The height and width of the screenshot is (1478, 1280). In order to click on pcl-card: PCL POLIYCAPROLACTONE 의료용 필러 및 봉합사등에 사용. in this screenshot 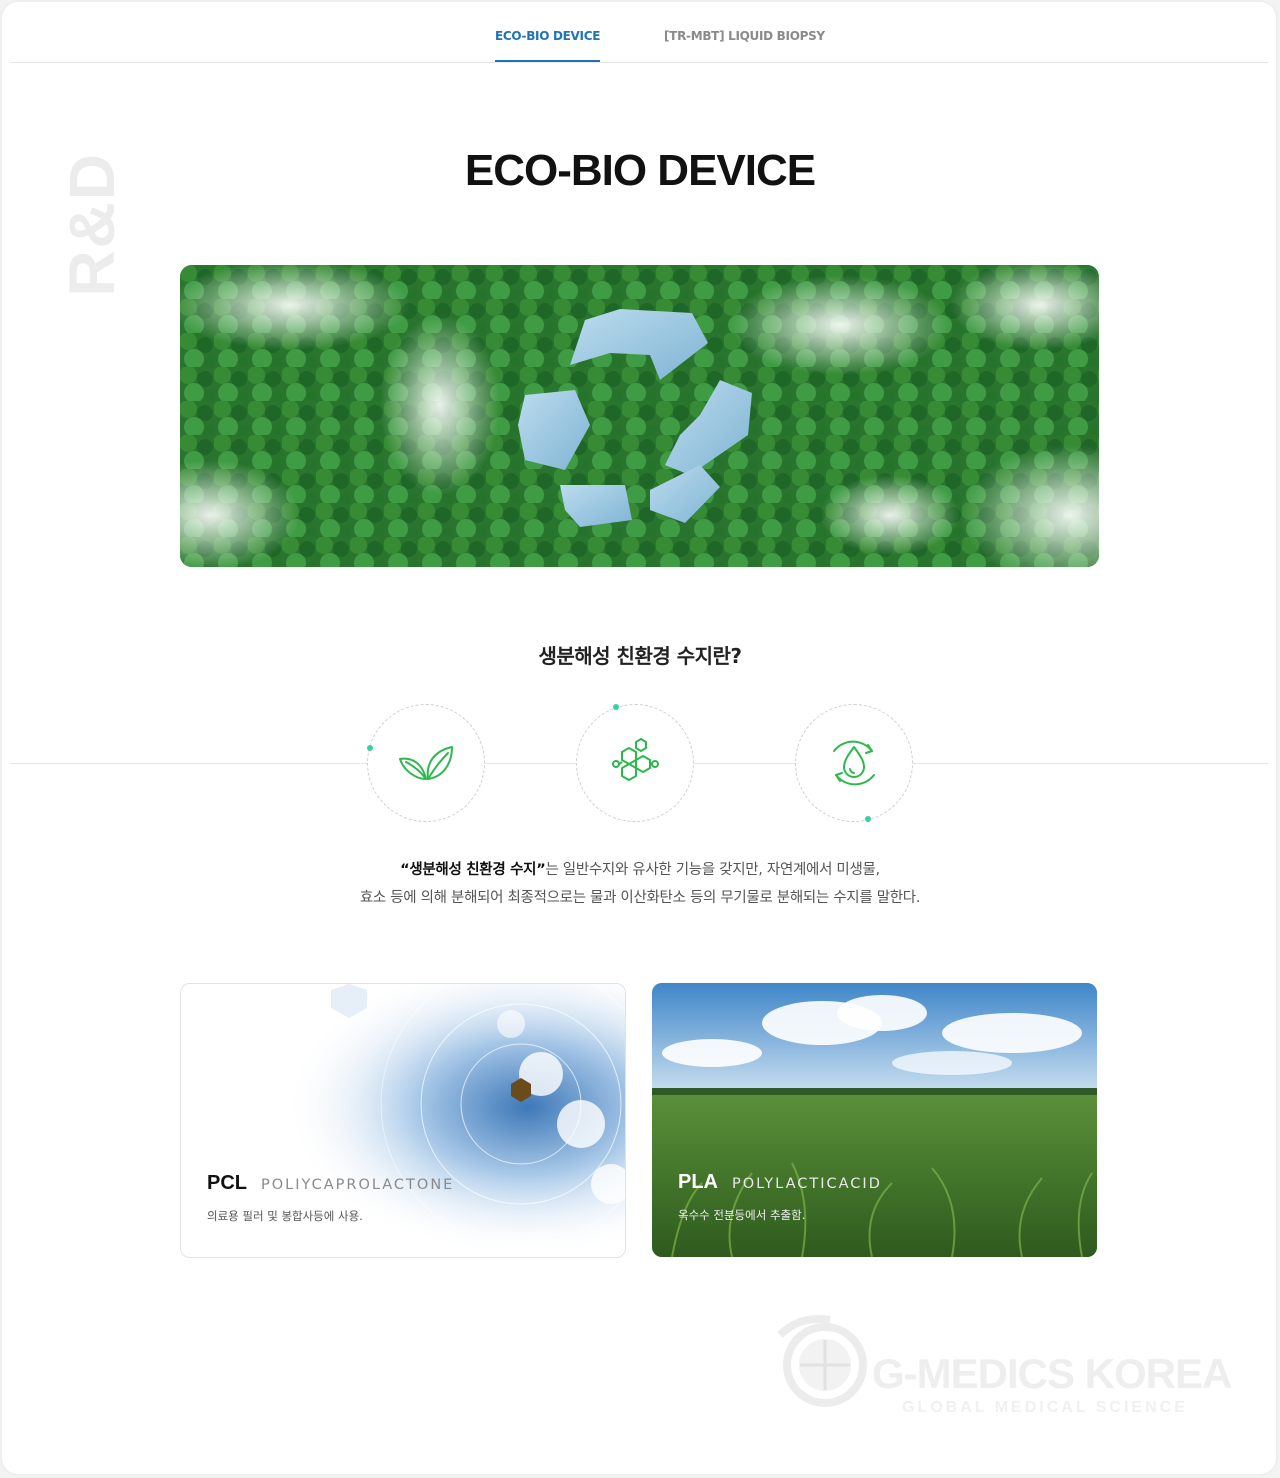, I will do `click(403, 1120)`.